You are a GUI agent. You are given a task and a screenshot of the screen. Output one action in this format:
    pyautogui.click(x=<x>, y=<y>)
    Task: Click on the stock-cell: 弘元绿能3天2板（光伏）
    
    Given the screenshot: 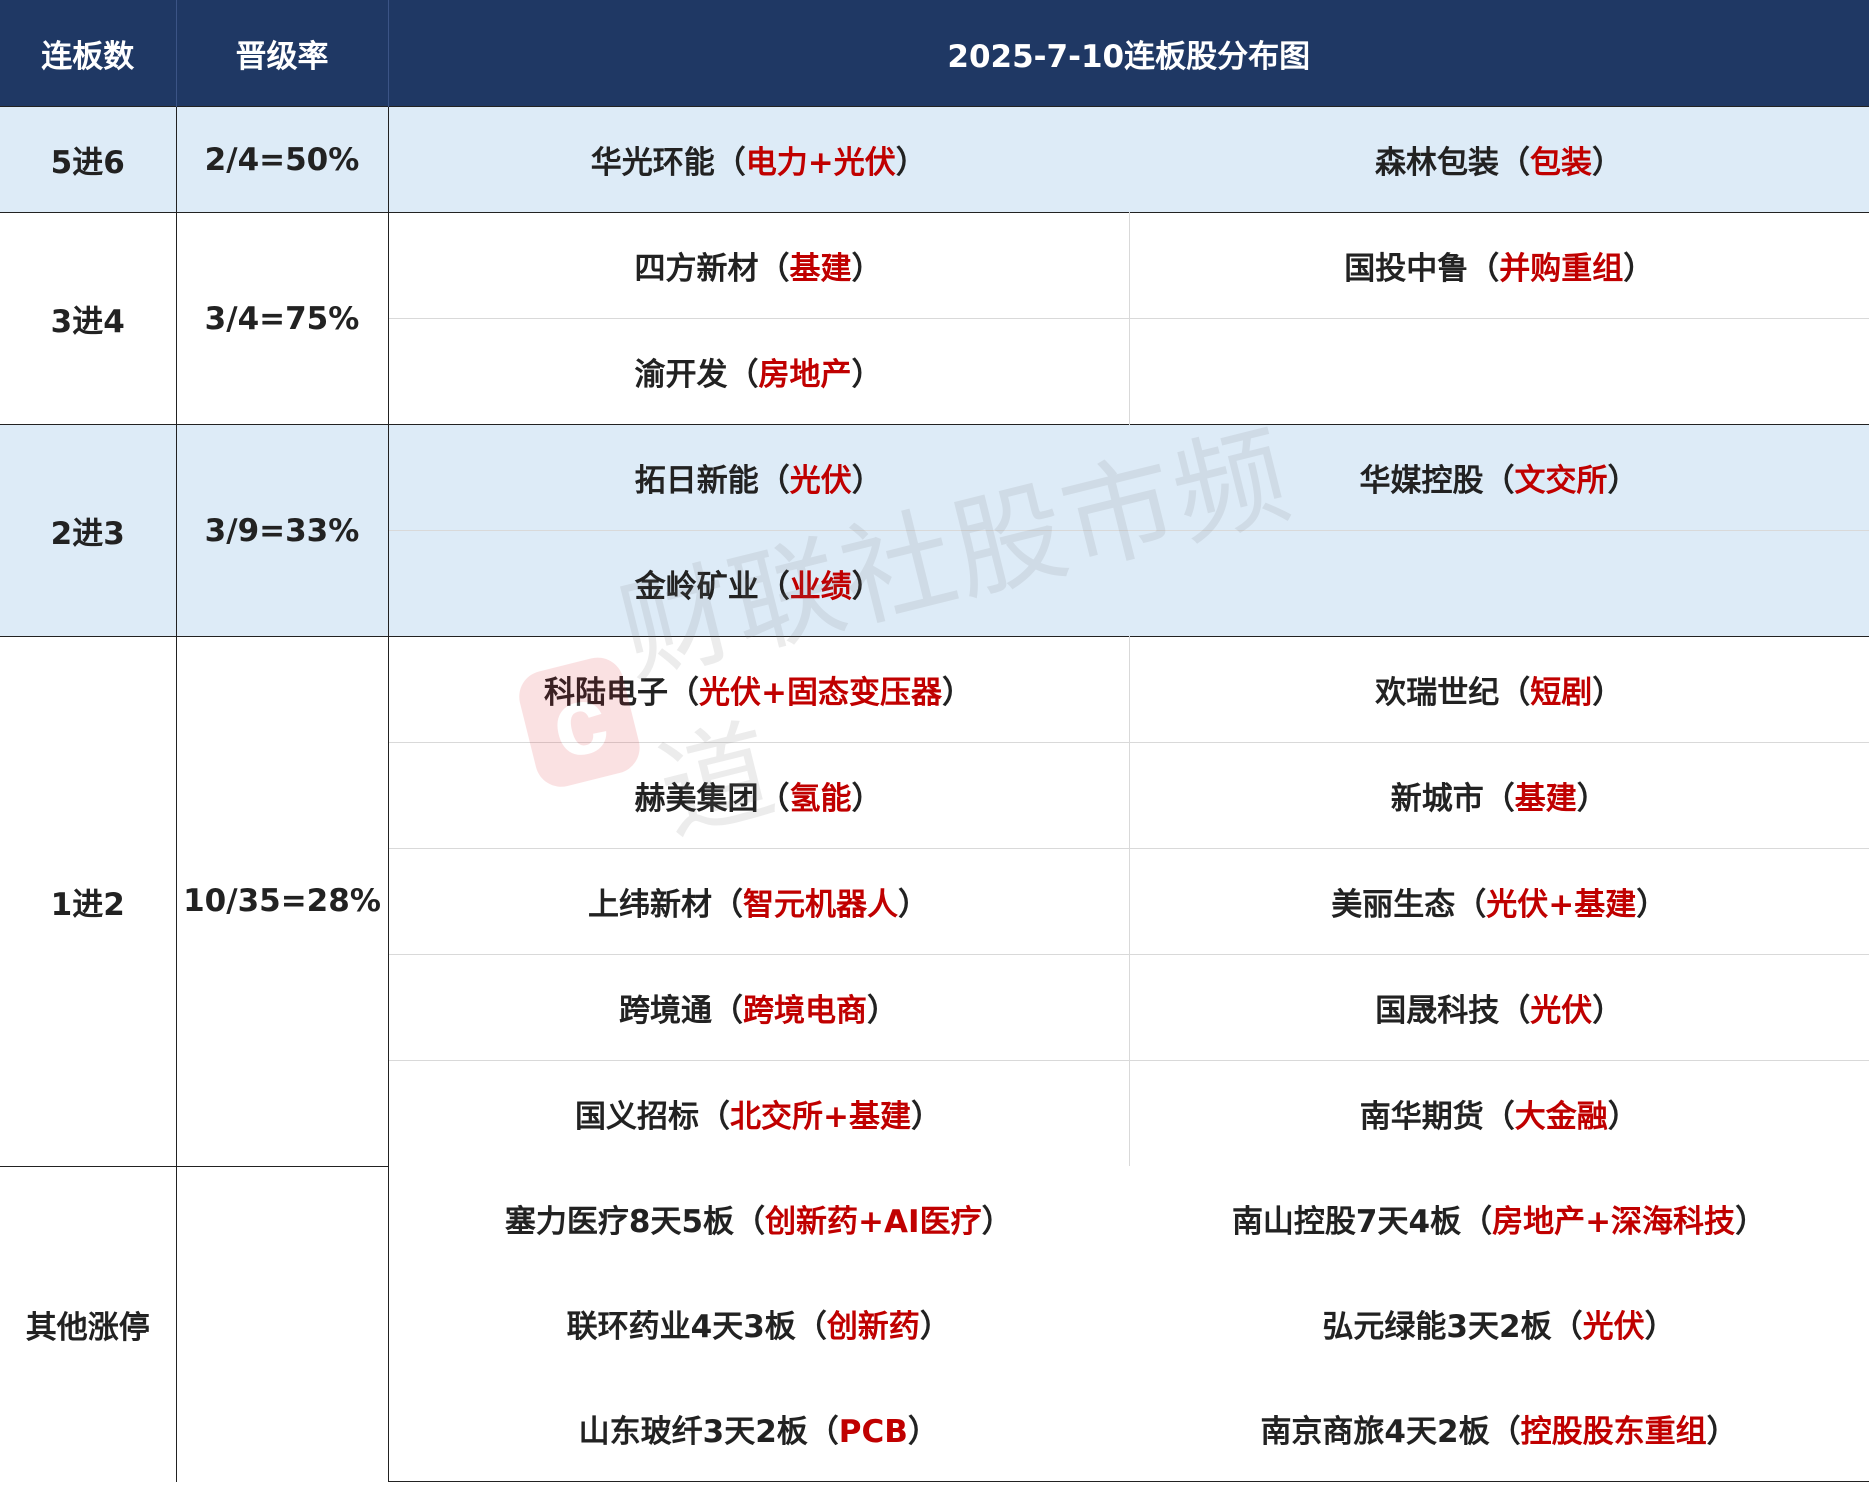 What is the action you would take?
    pyautogui.click(x=1499, y=1323)
    